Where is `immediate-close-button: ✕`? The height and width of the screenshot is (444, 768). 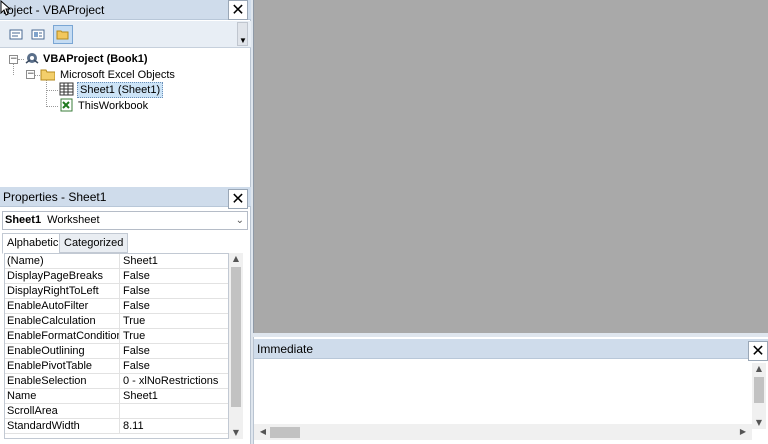
immediate-close-button: ✕ is located at coordinates (758, 351).